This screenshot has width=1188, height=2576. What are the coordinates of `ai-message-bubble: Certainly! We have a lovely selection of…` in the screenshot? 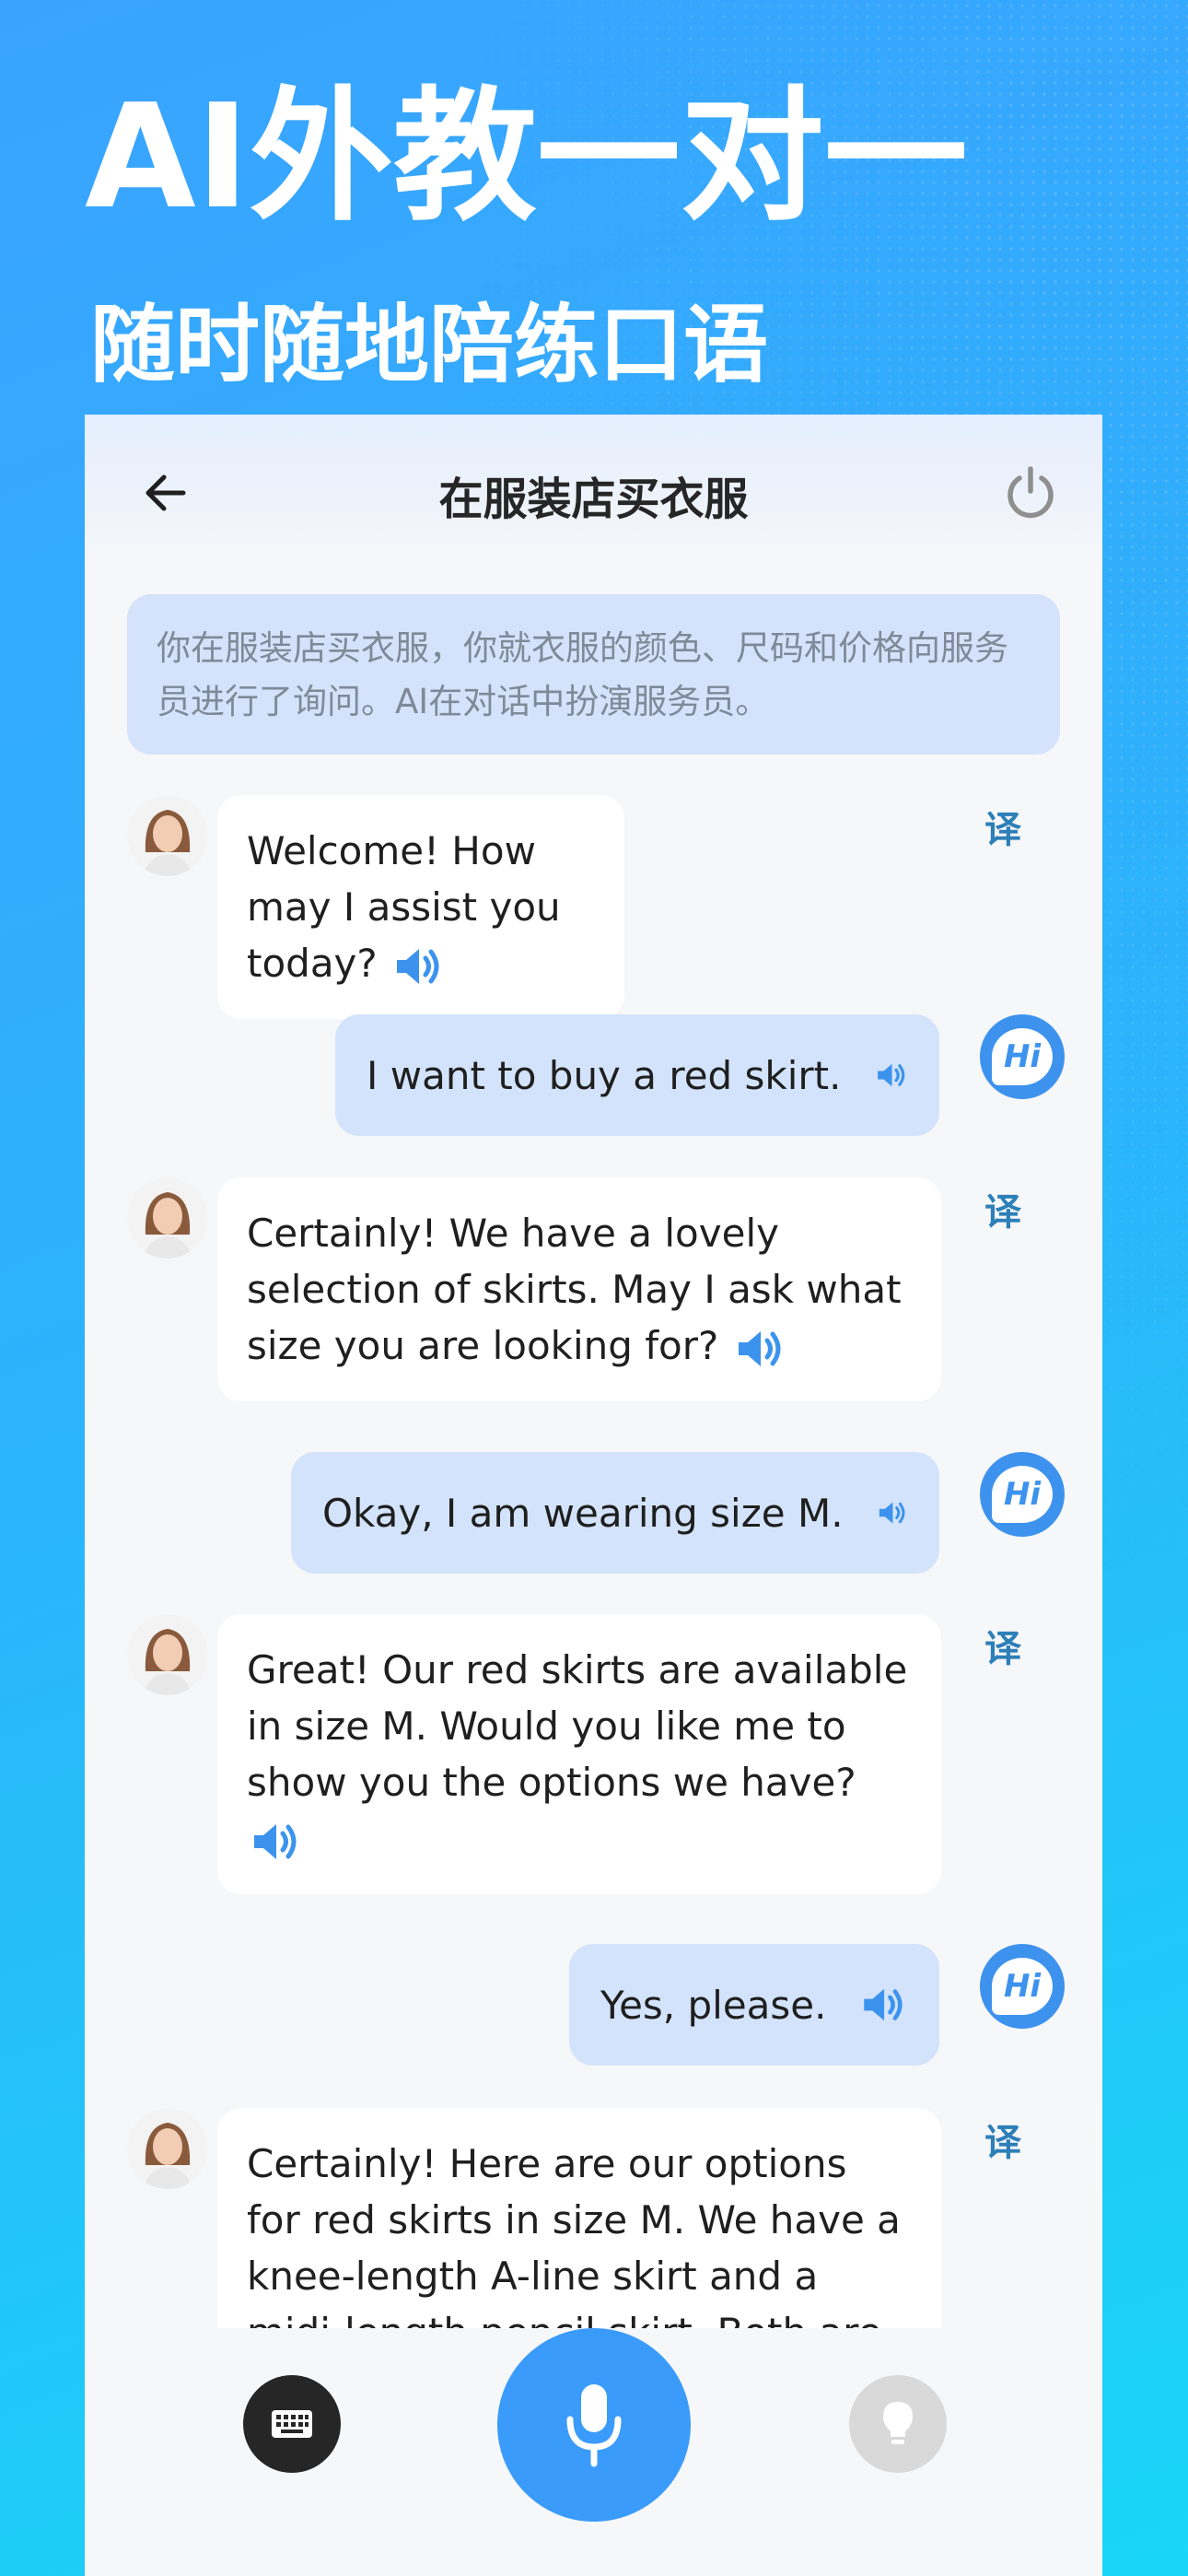 It's located at (579, 1289).